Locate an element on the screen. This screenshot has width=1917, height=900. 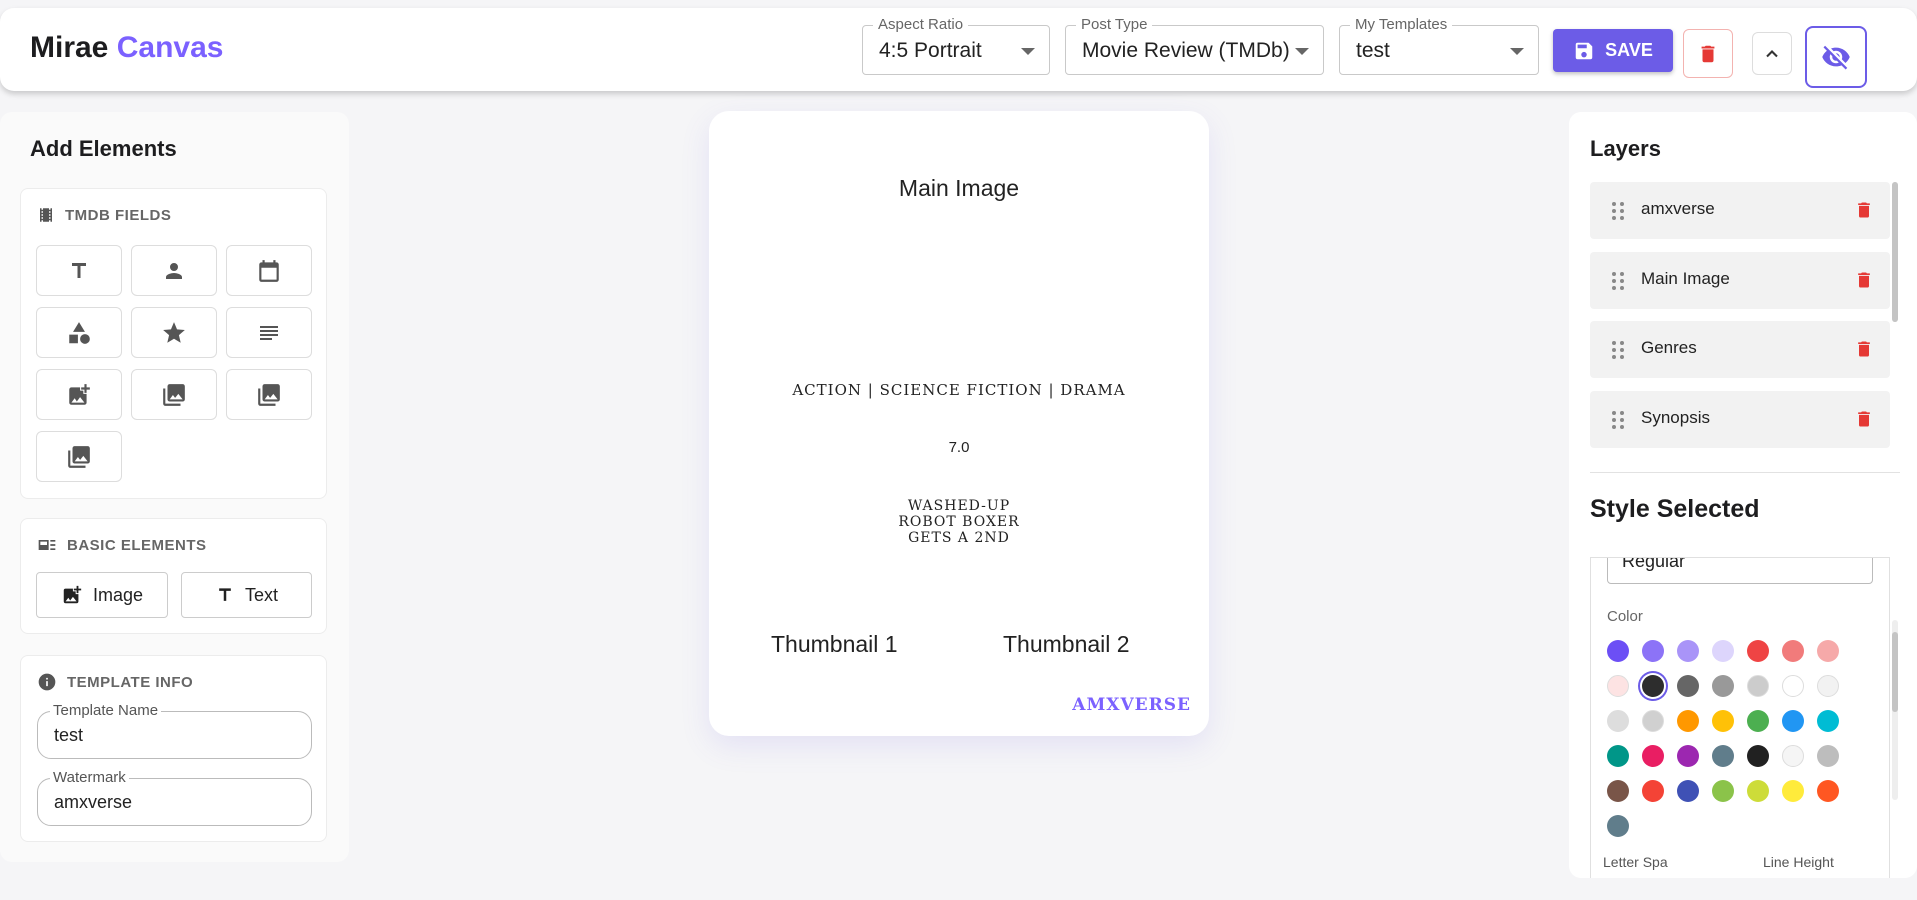
save-label: SAVE is located at coordinates (1629, 50).